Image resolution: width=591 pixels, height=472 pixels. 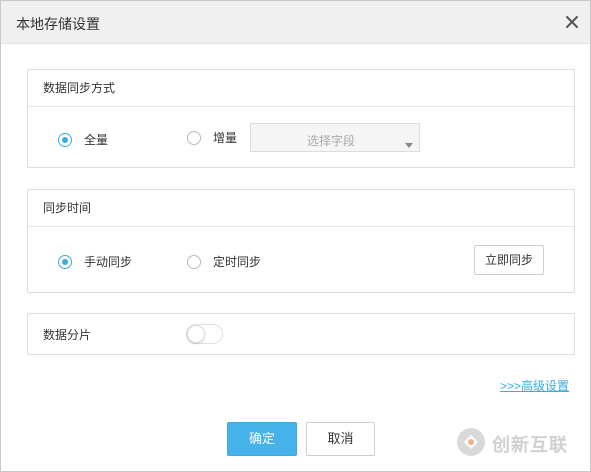 What do you see at coordinates (572, 22) in the screenshot?
I see `close-icon` at bounding box center [572, 22].